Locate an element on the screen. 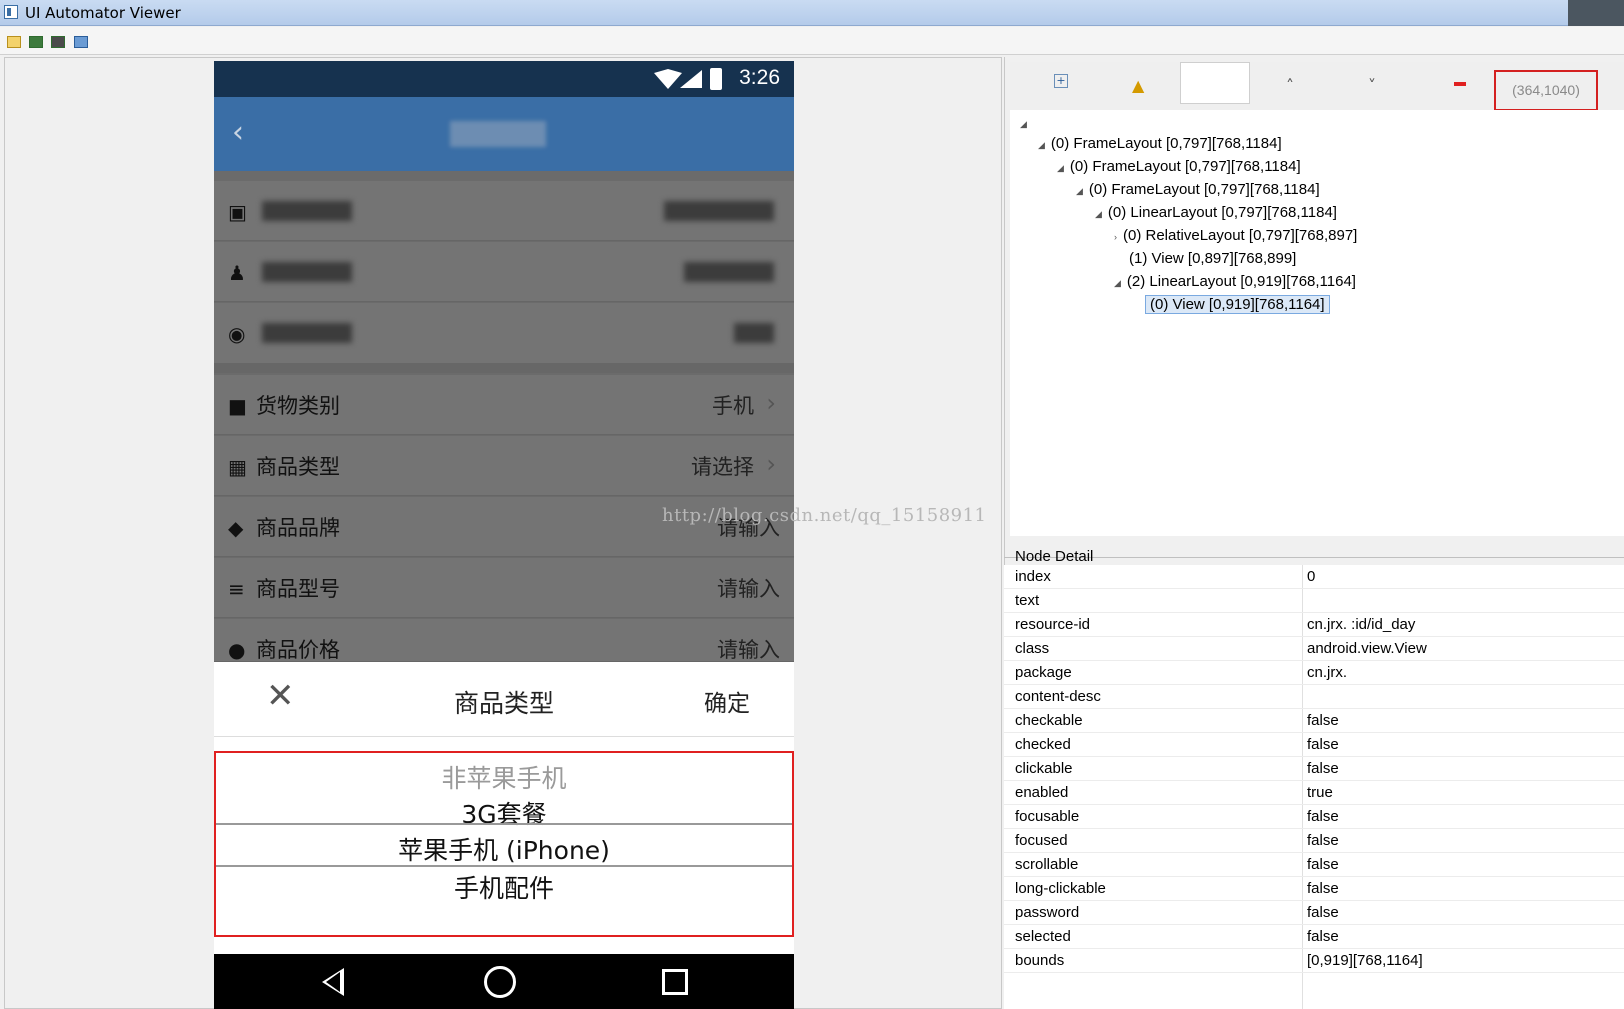 The height and width of the screenshot is (1009, 1624). picker-option-selected: 苹果手机 (iPhone) is located at coordinates (504, 849).